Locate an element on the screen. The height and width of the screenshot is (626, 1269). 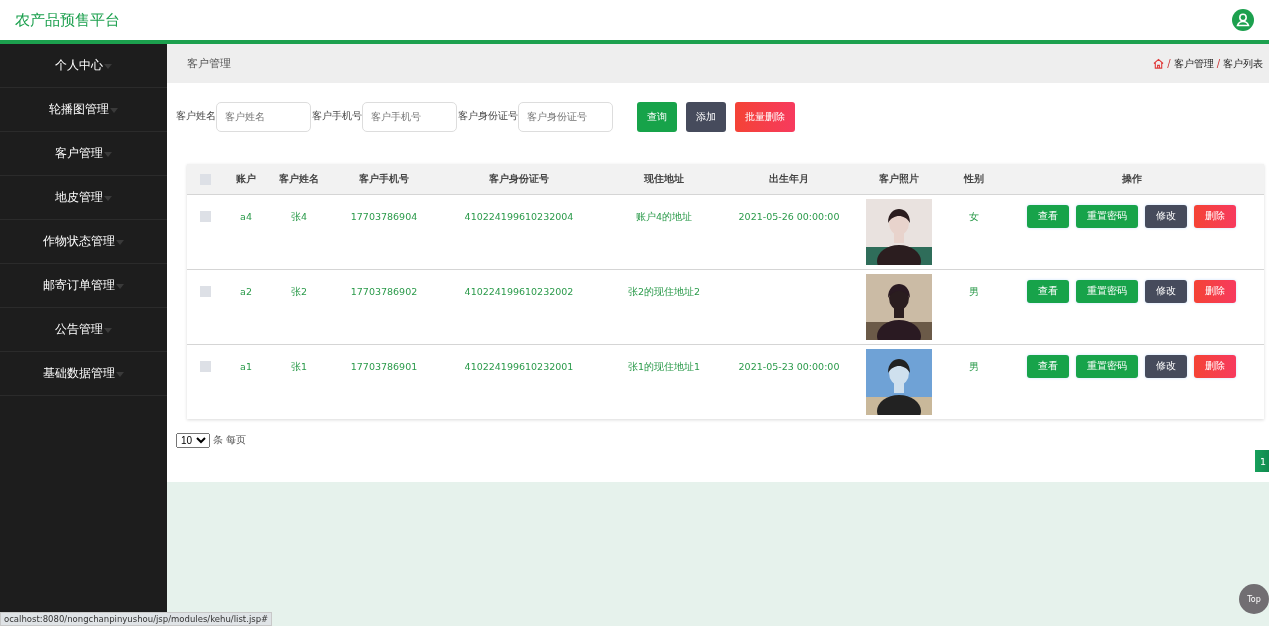
table-cell: 2021-05-26 00:00:00 is located at coordinates (789, 216).